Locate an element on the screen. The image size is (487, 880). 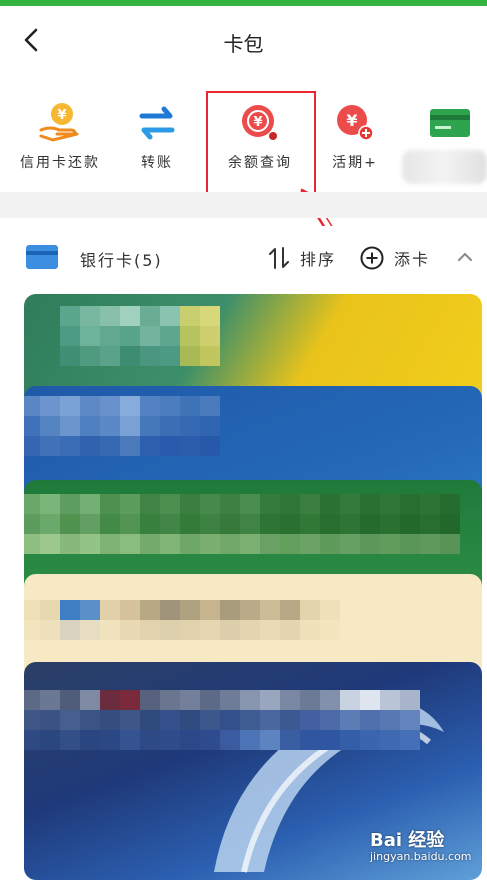
shortcut-label: 活期+ is located at coordinates (355, 163).